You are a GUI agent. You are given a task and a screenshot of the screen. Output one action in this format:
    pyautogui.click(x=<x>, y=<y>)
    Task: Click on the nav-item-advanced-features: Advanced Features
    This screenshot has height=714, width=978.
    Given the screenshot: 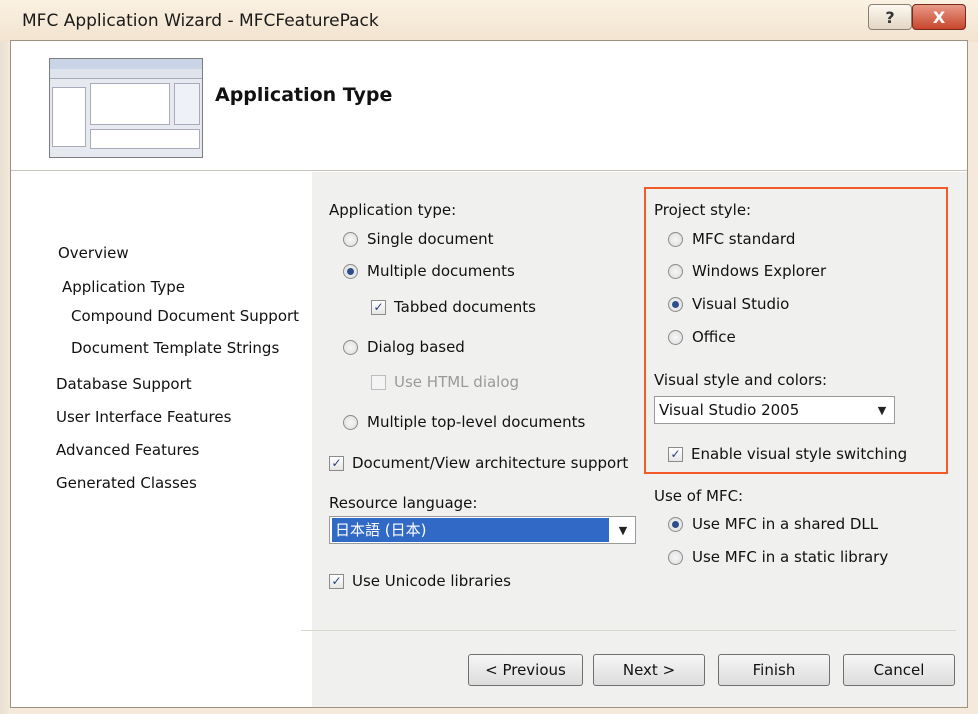 What is the action you would take?
    pyautogui.click(x=127, y=450)
    